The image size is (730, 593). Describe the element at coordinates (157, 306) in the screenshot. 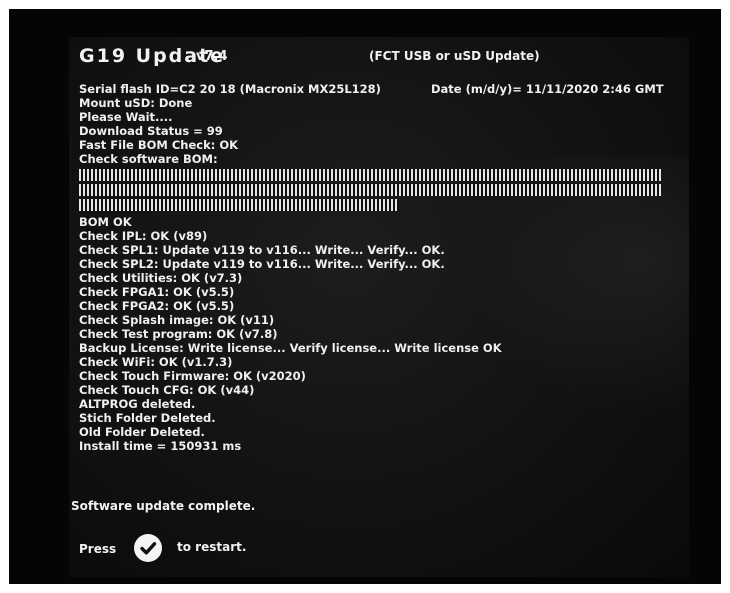

I see `log-line: Check FPGA2: OK (v5.5)` at that location.